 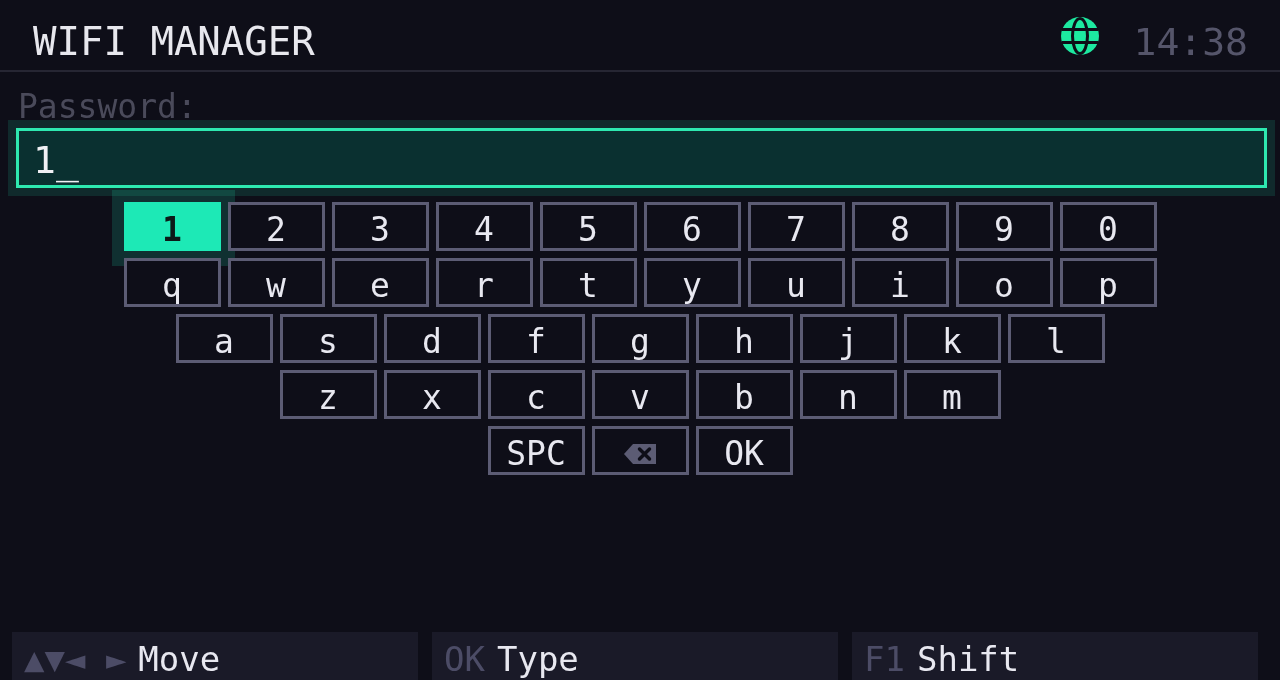 What do you see at coordinates (744, 394) in the screenshot?
I see `keyboard-key: b` at bounding box center [744, 394].